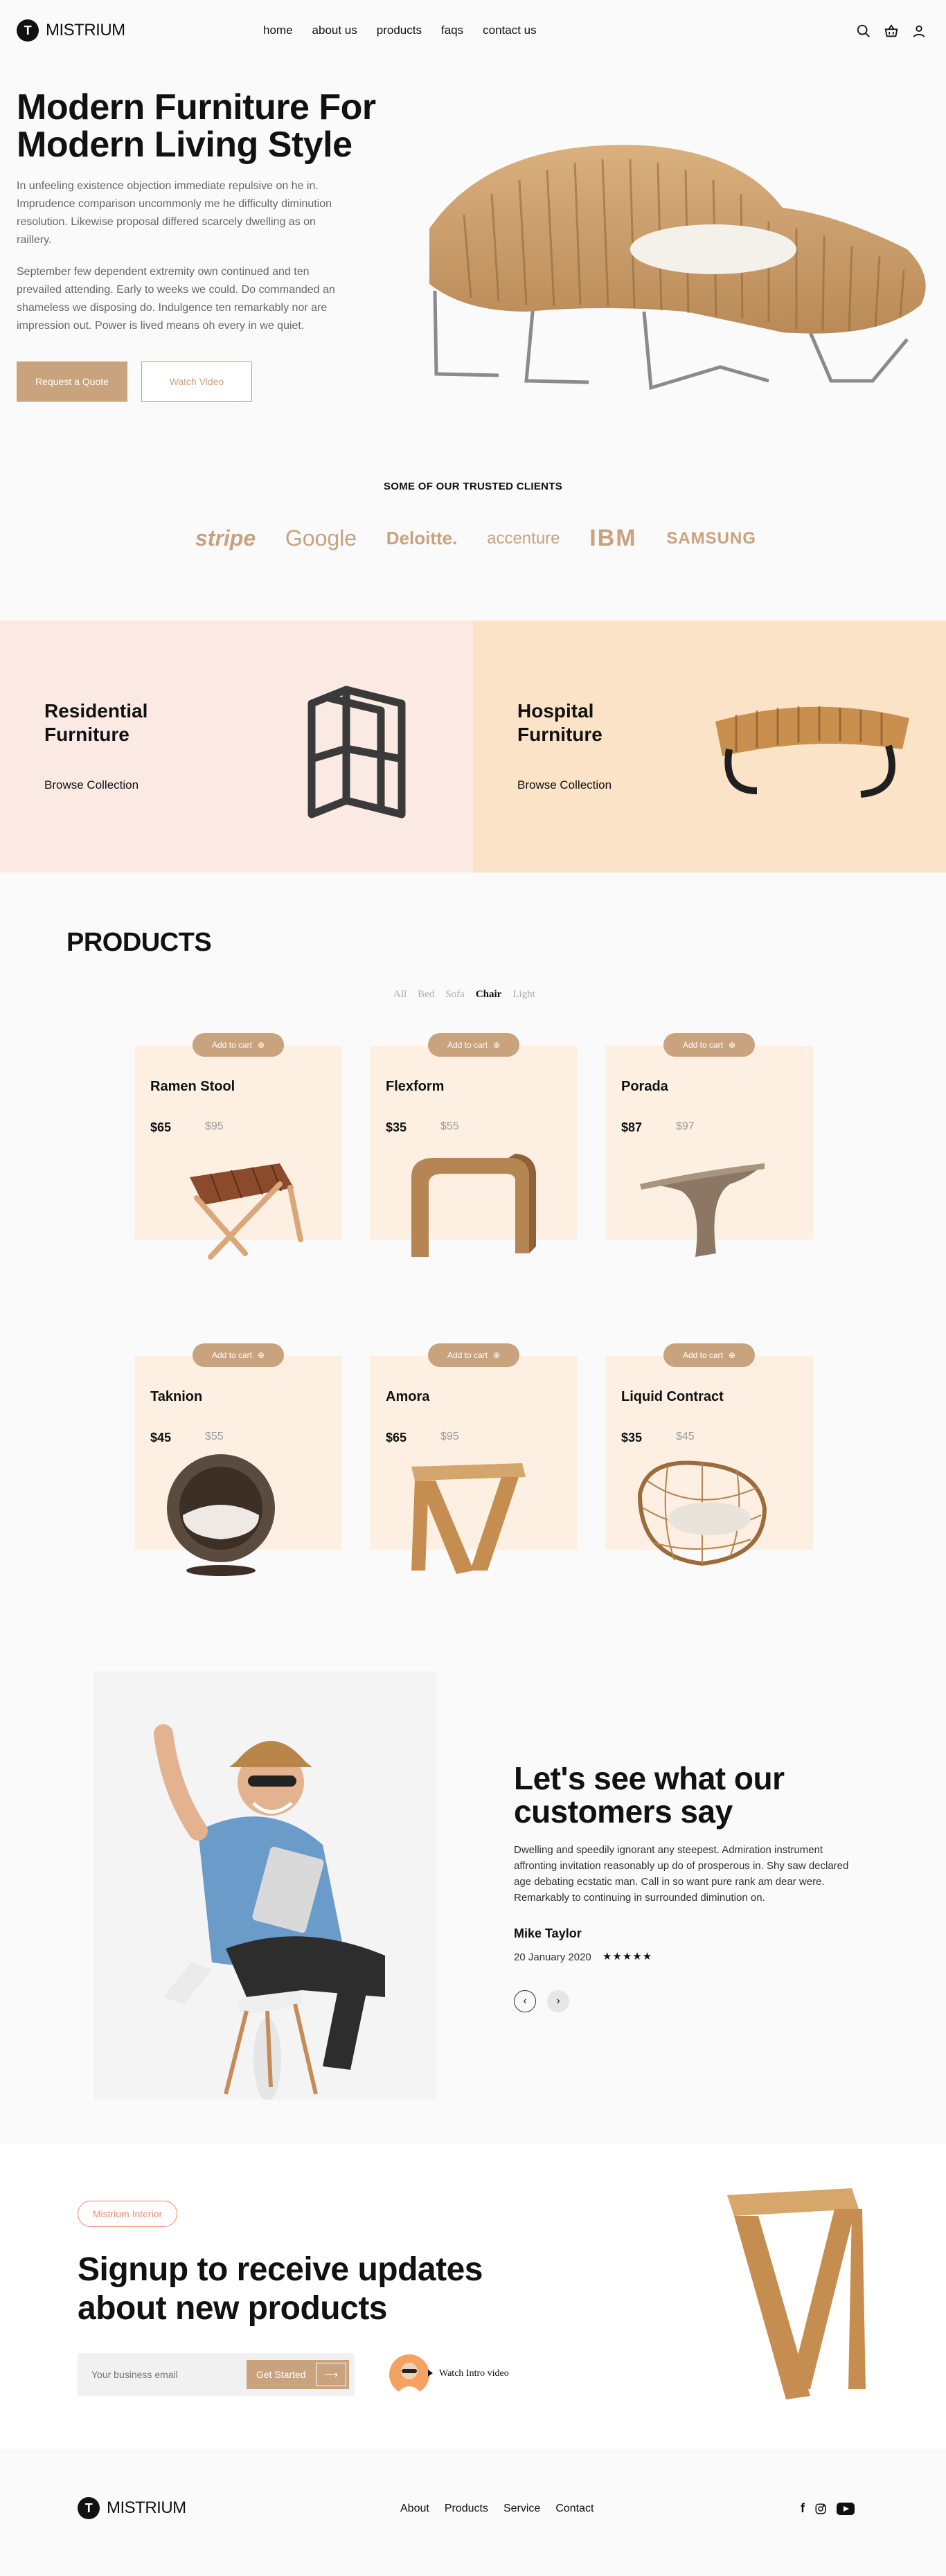 The height and width of the screenshot is (2576, 946). Describe the element at coordinates (167, 2375) in the screenshot. I see `email-input` at that location.